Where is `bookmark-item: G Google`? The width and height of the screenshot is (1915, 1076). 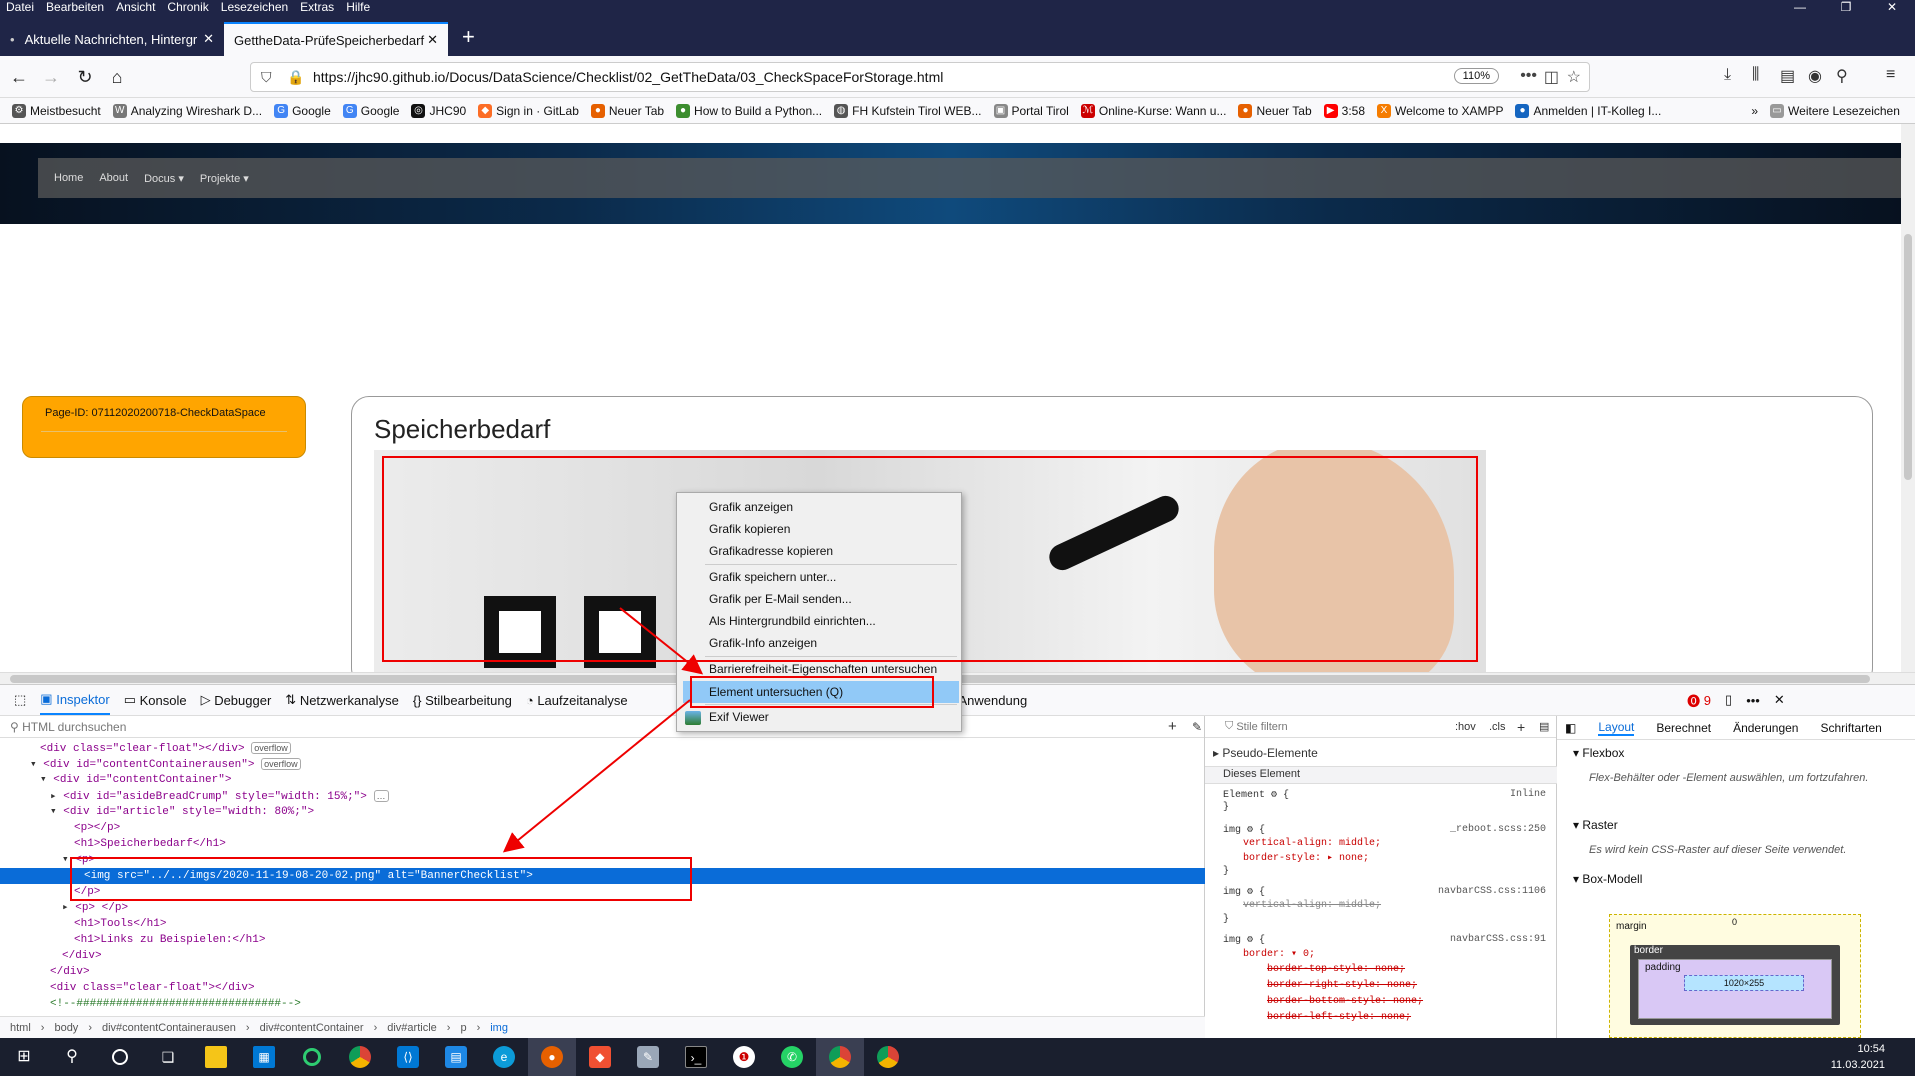
bookmark-item: G Google is located at coordinates (302, 110).